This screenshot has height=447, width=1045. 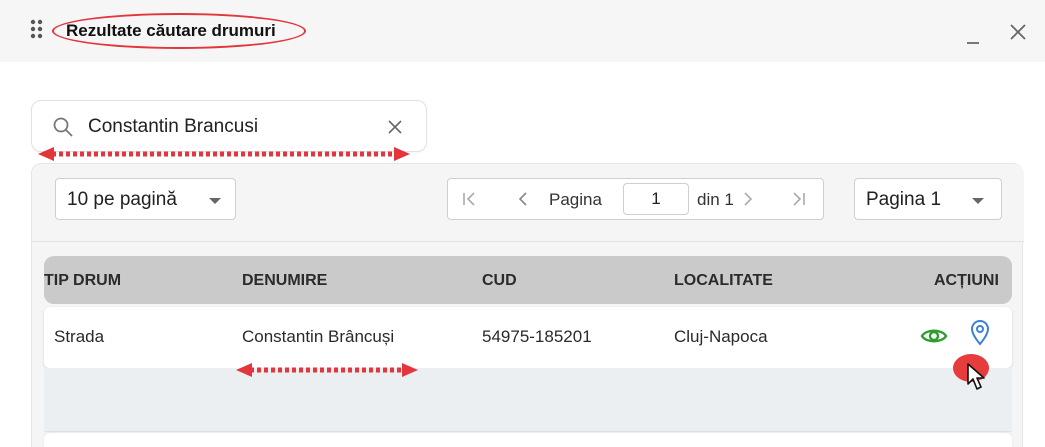 I want to click on column-header-cud: CUD, so click(x=499, y=281).